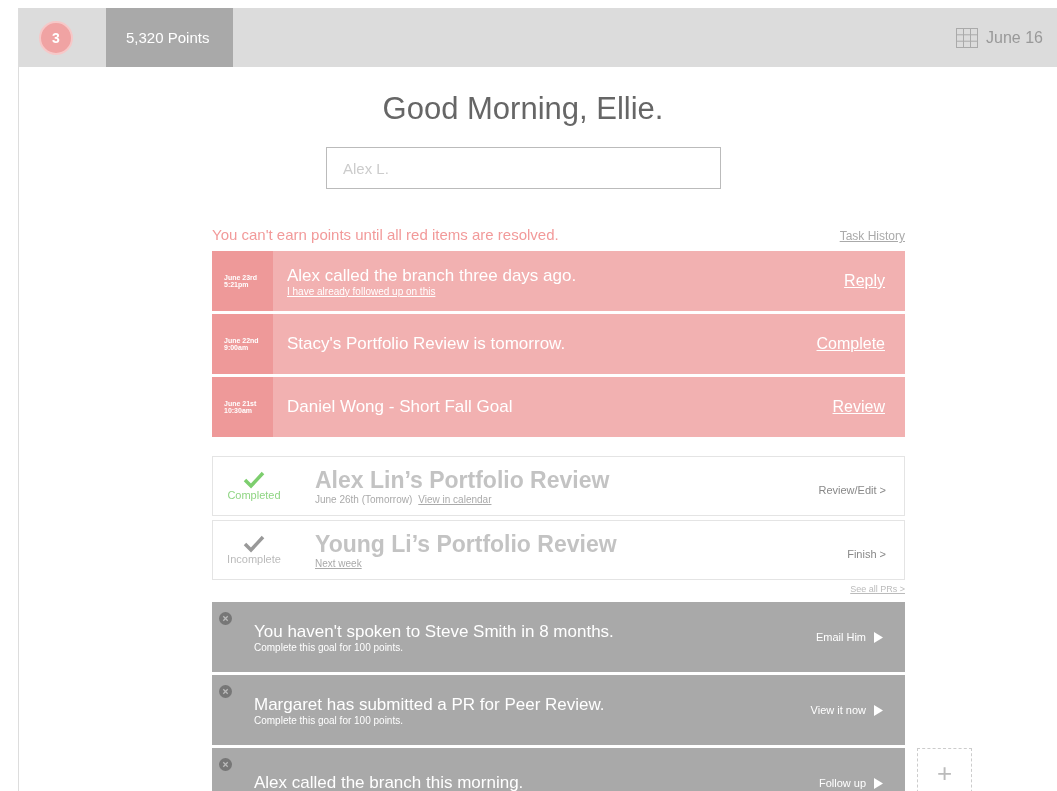 This screenshot has height=791, width=1057. Describe the element at coordinates (864, 281) in the screenshot. I see `alert-action-link: Reply` at that location.